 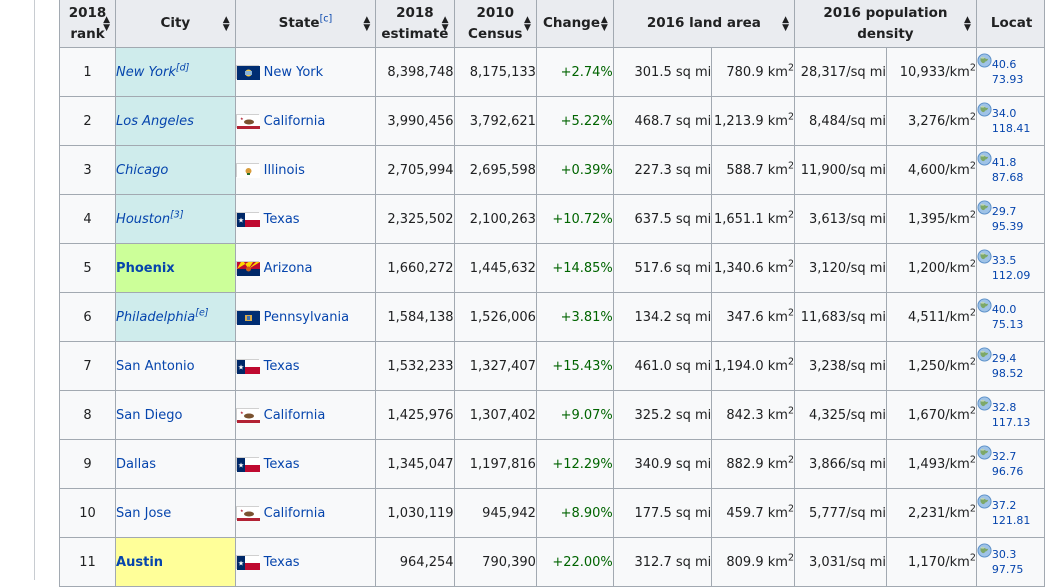 I want to click on latitude-value: 40.0, so click(x=1008, y=309).